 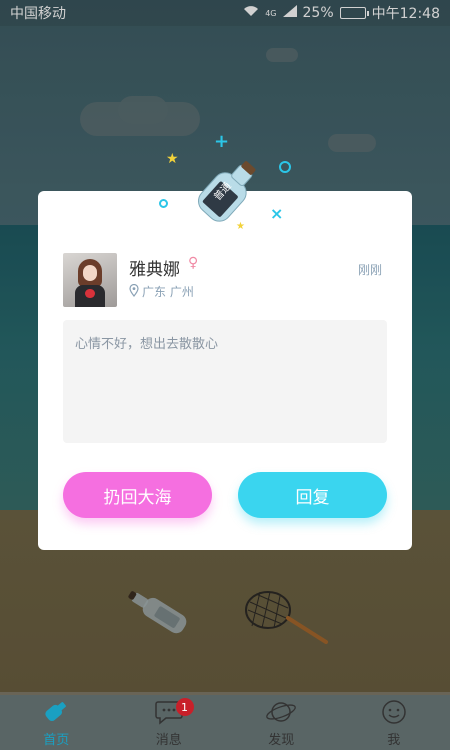 I want to click on tab-messages: 1 消息, so click(x=169, y=721).